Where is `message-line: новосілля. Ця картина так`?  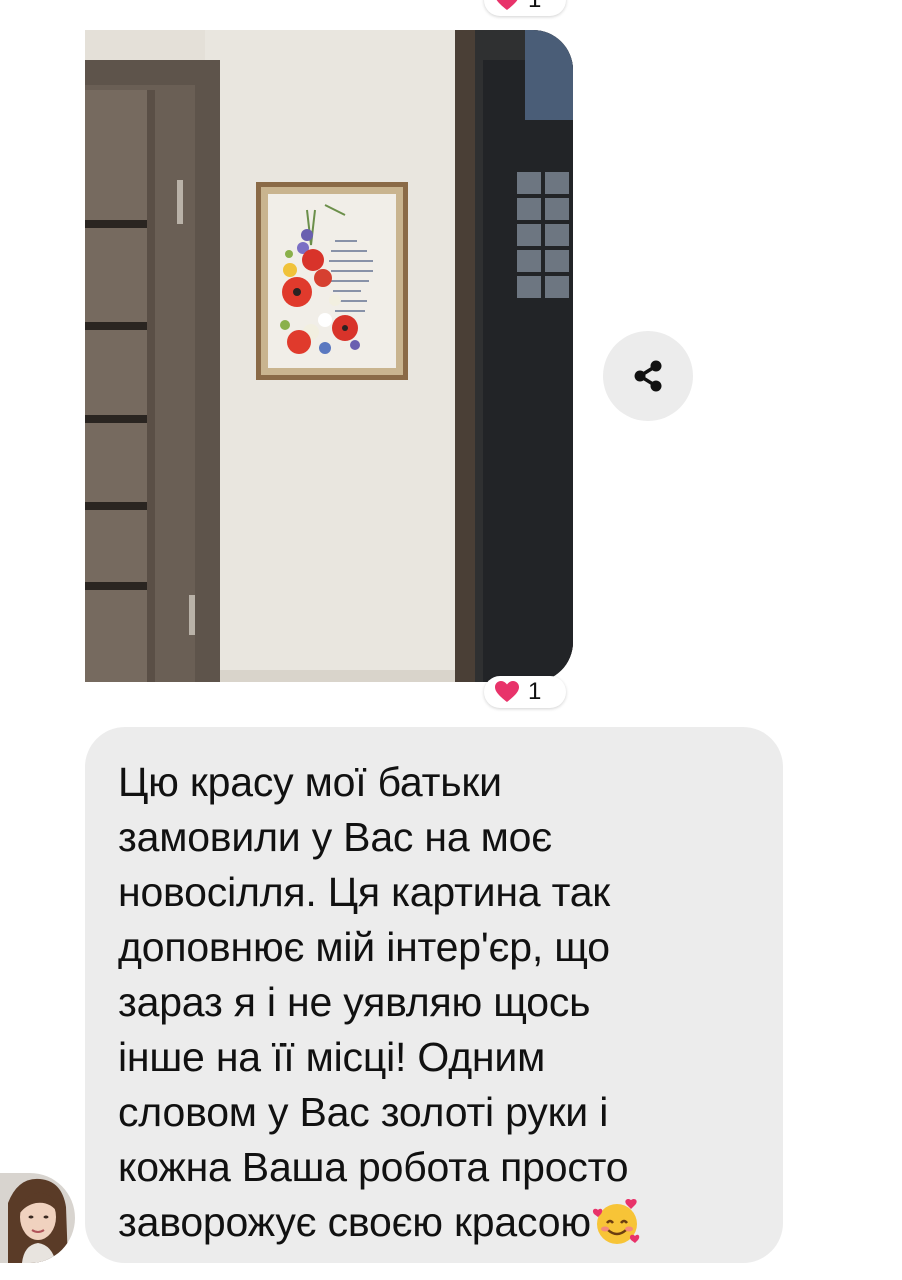
message-line: новосілля. Ця картина так is located at coordinates (364, 892).